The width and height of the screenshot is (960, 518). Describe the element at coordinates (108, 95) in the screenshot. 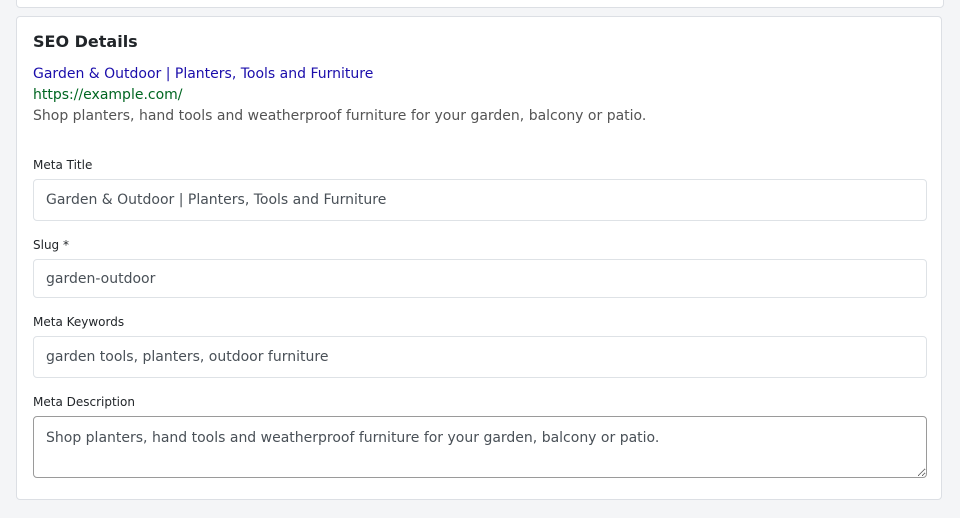

I see `preview-url: https://example.com/` at that location.